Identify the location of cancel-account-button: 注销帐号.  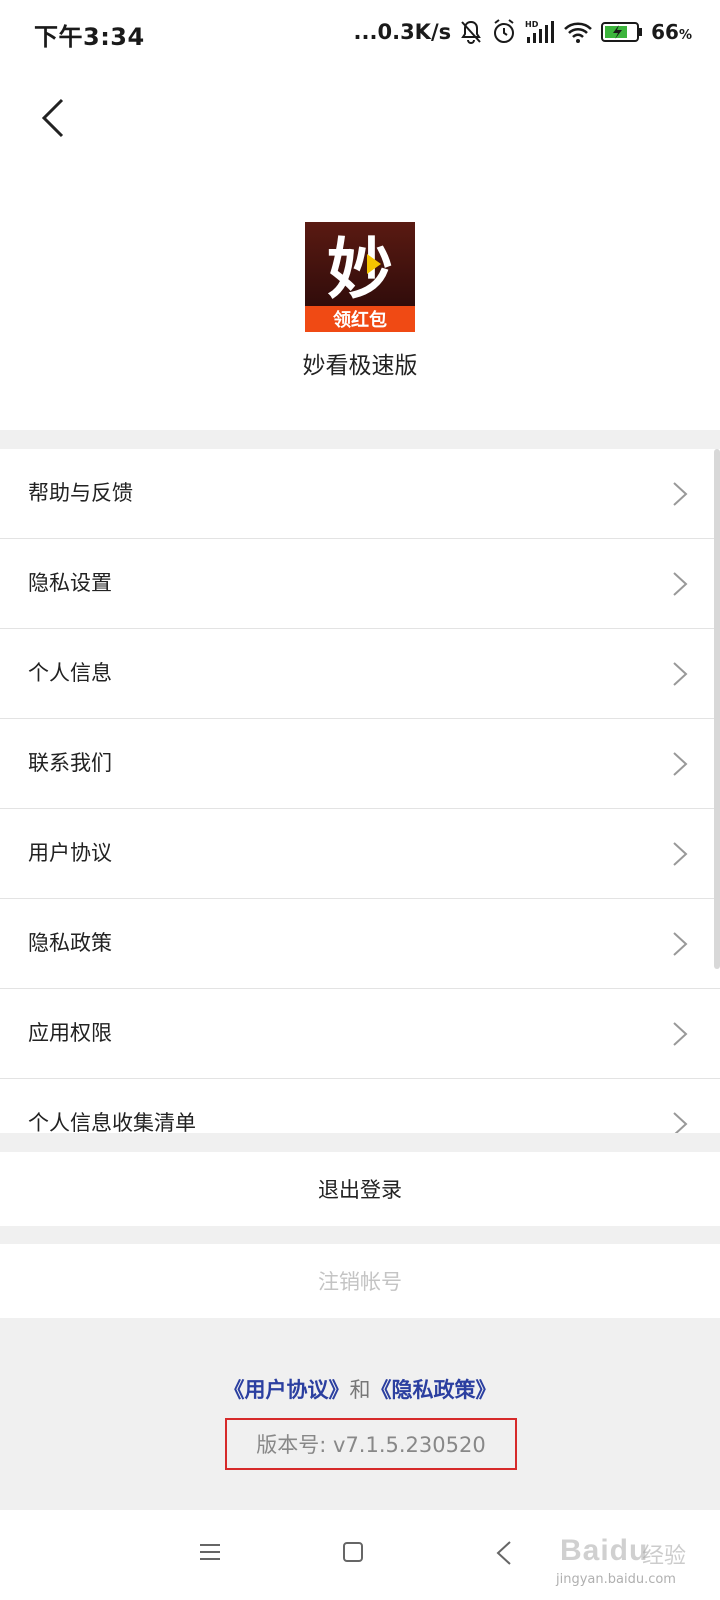
(360, 1281).